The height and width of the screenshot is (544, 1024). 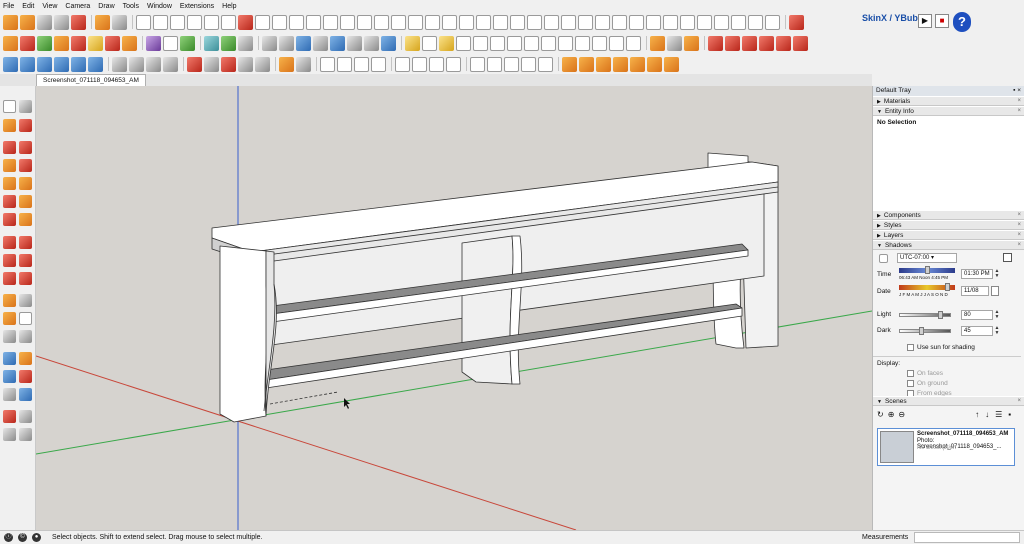 I want to click on tray-controls: ▪ ×, so click(x=1017, y=91).